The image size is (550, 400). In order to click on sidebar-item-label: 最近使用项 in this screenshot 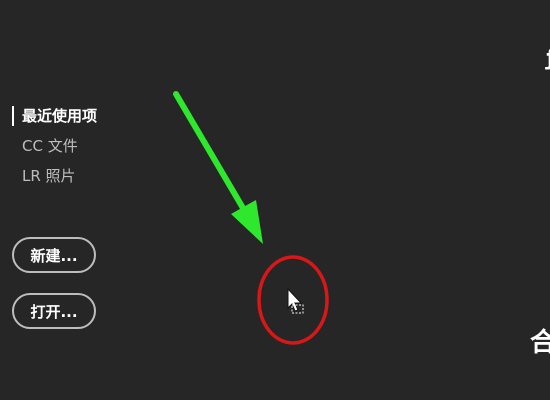, I will do `click(60, 116)`.